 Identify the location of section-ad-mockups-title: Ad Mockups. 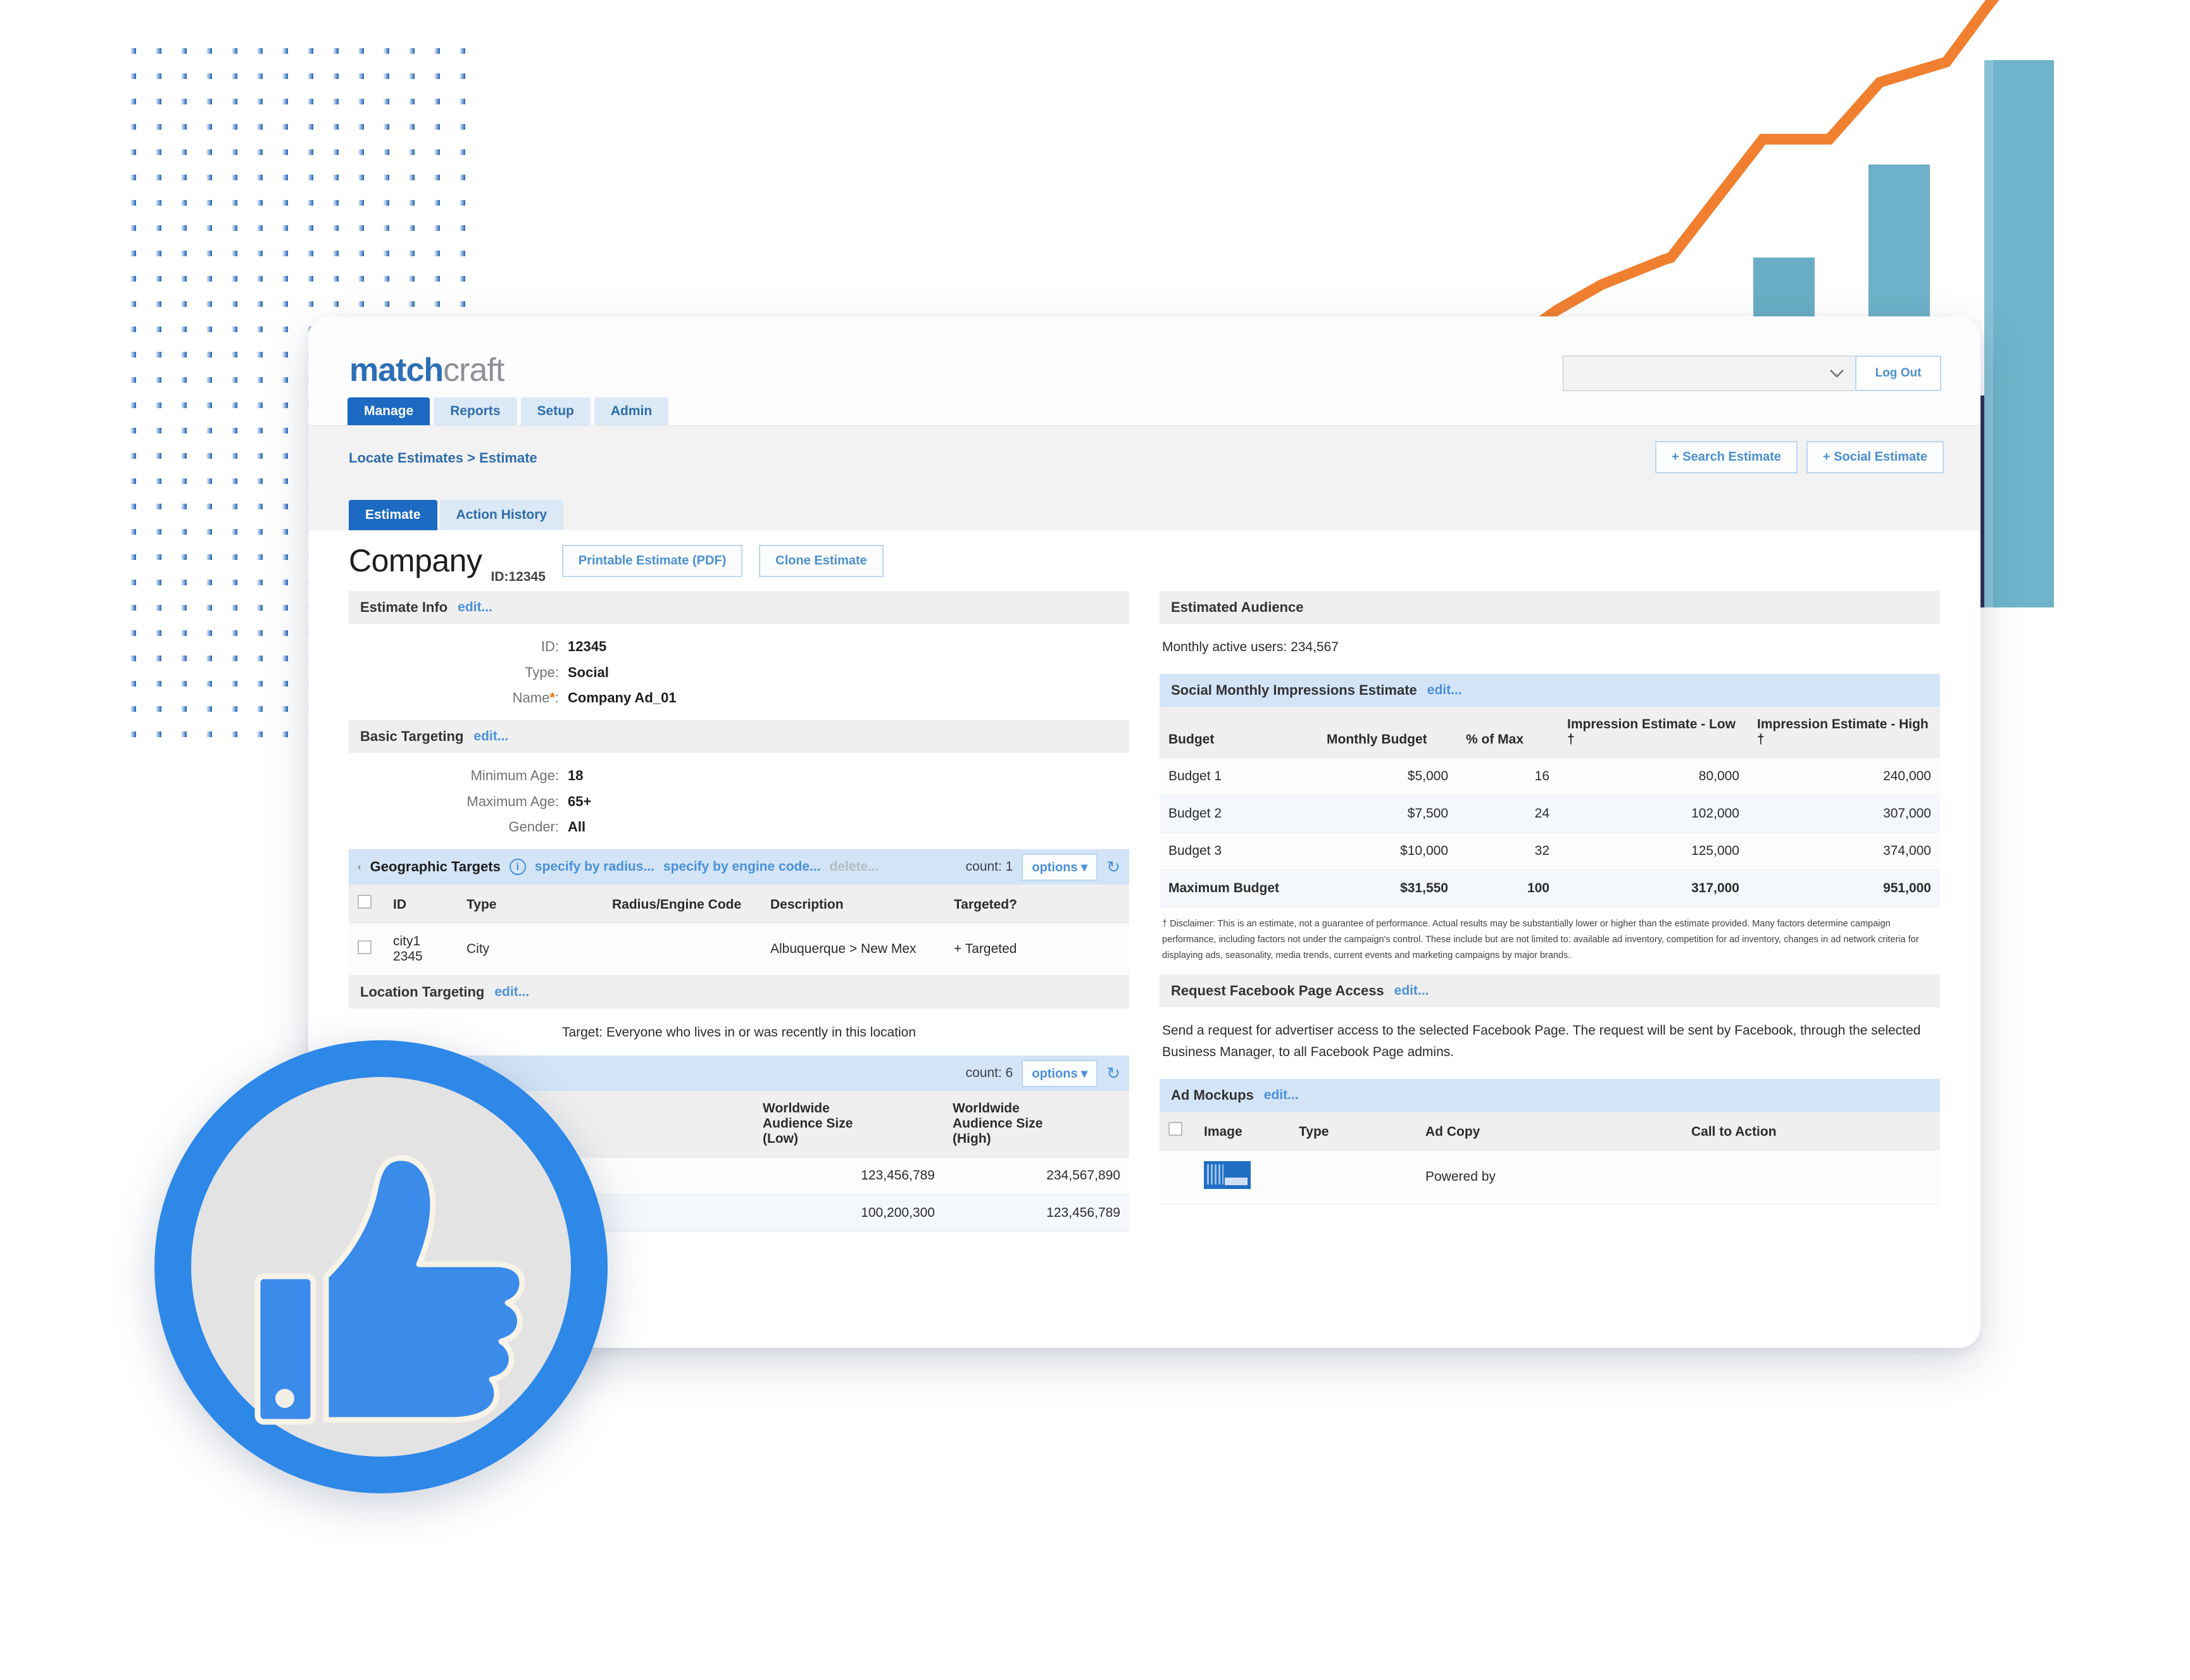
(1212, 1095).